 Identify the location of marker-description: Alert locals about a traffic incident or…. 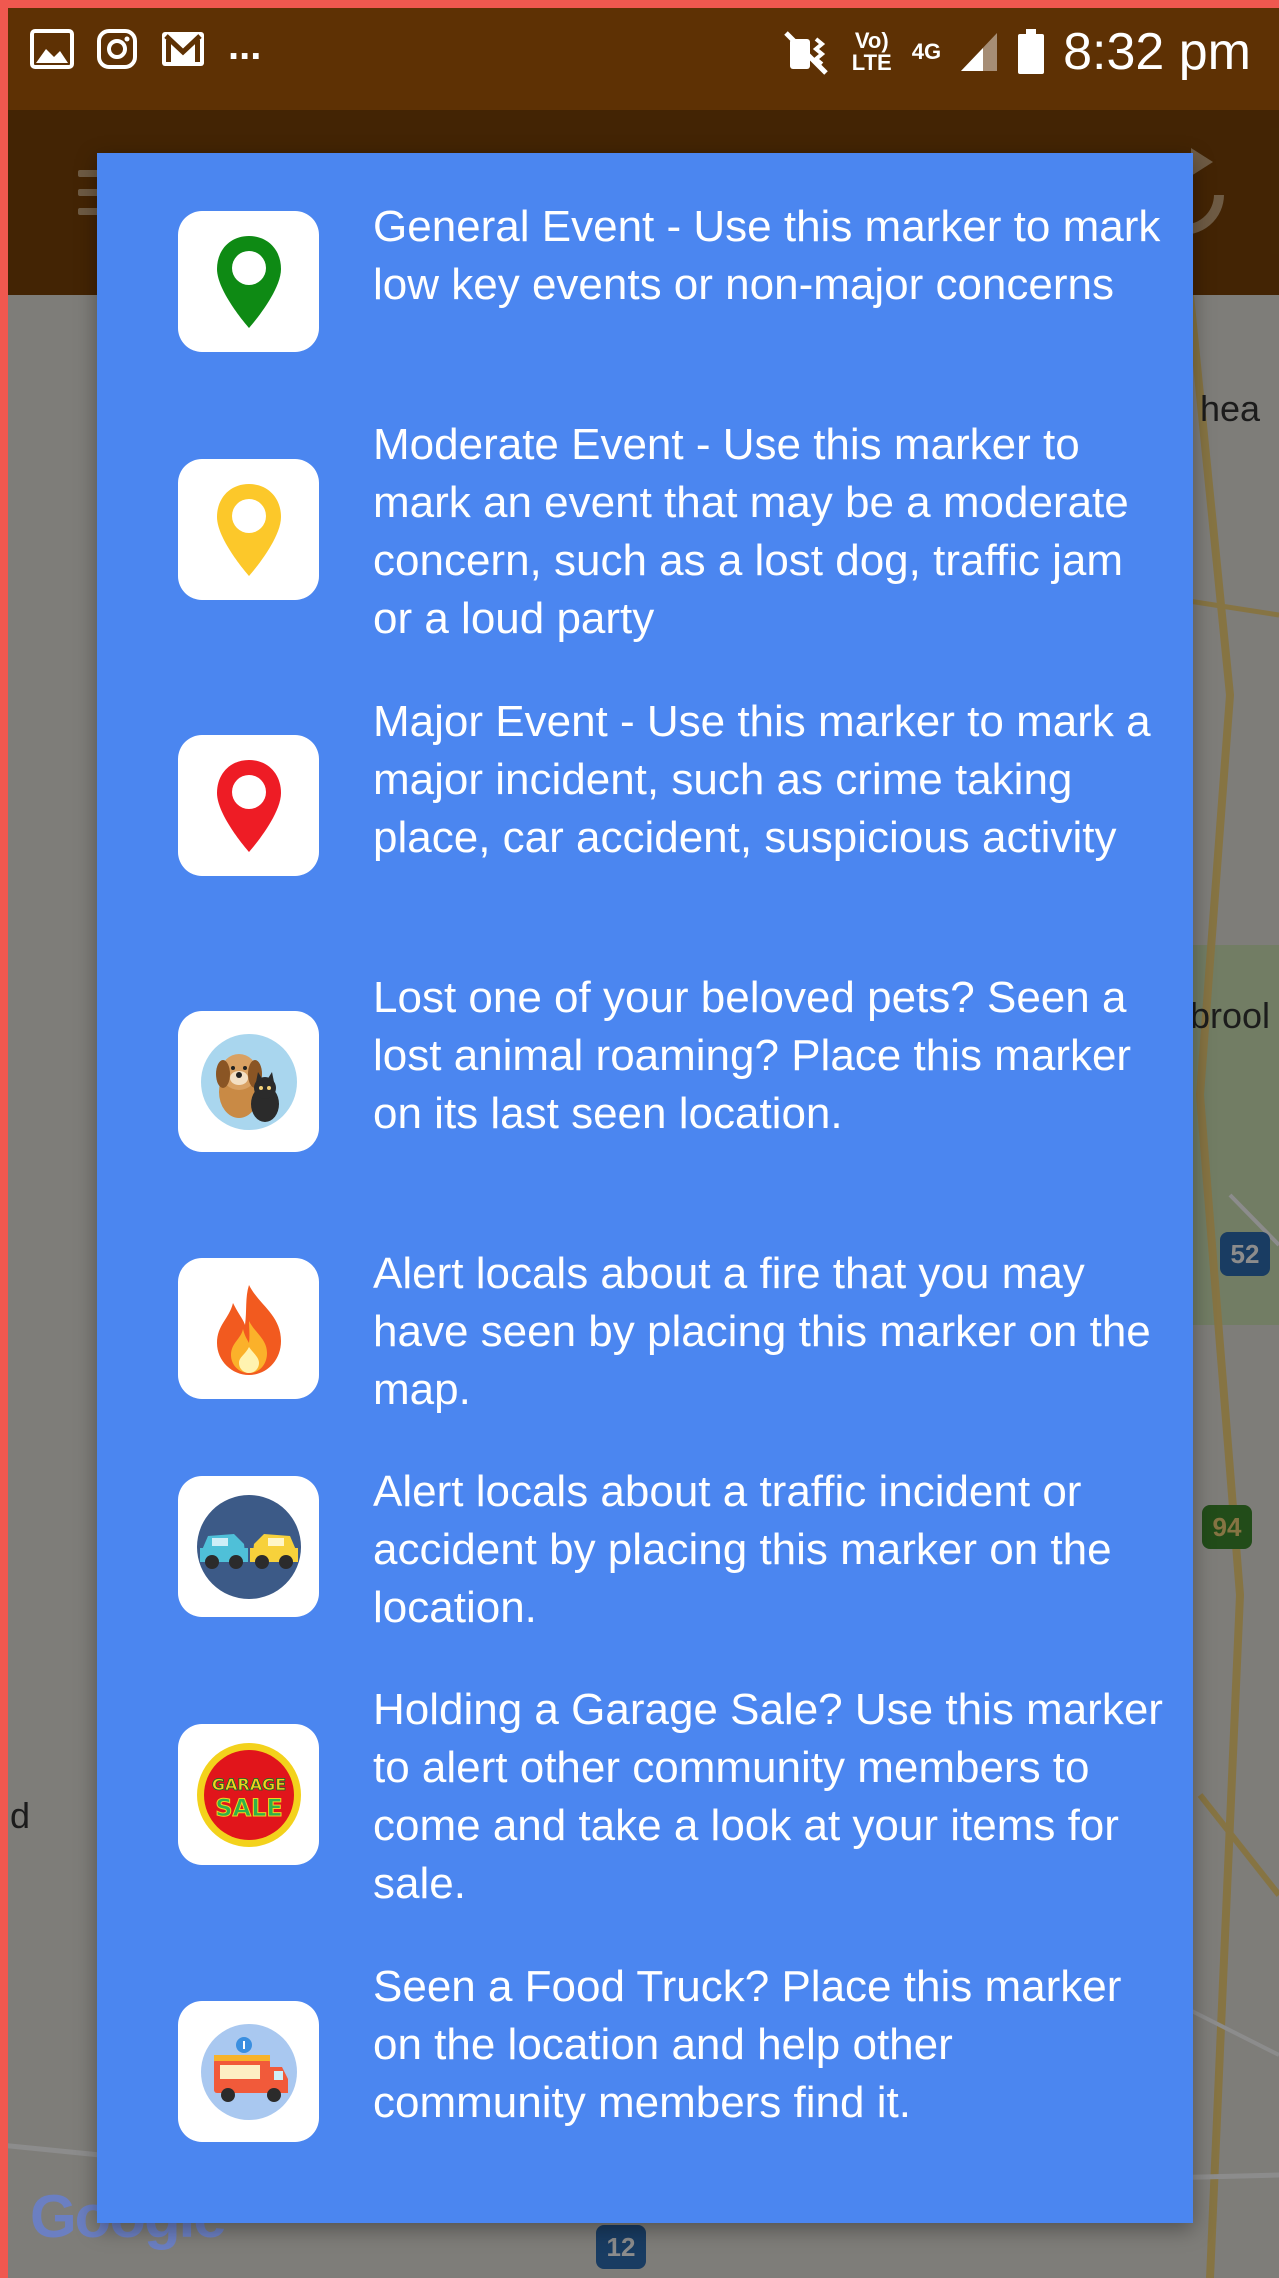
(742, 1549).